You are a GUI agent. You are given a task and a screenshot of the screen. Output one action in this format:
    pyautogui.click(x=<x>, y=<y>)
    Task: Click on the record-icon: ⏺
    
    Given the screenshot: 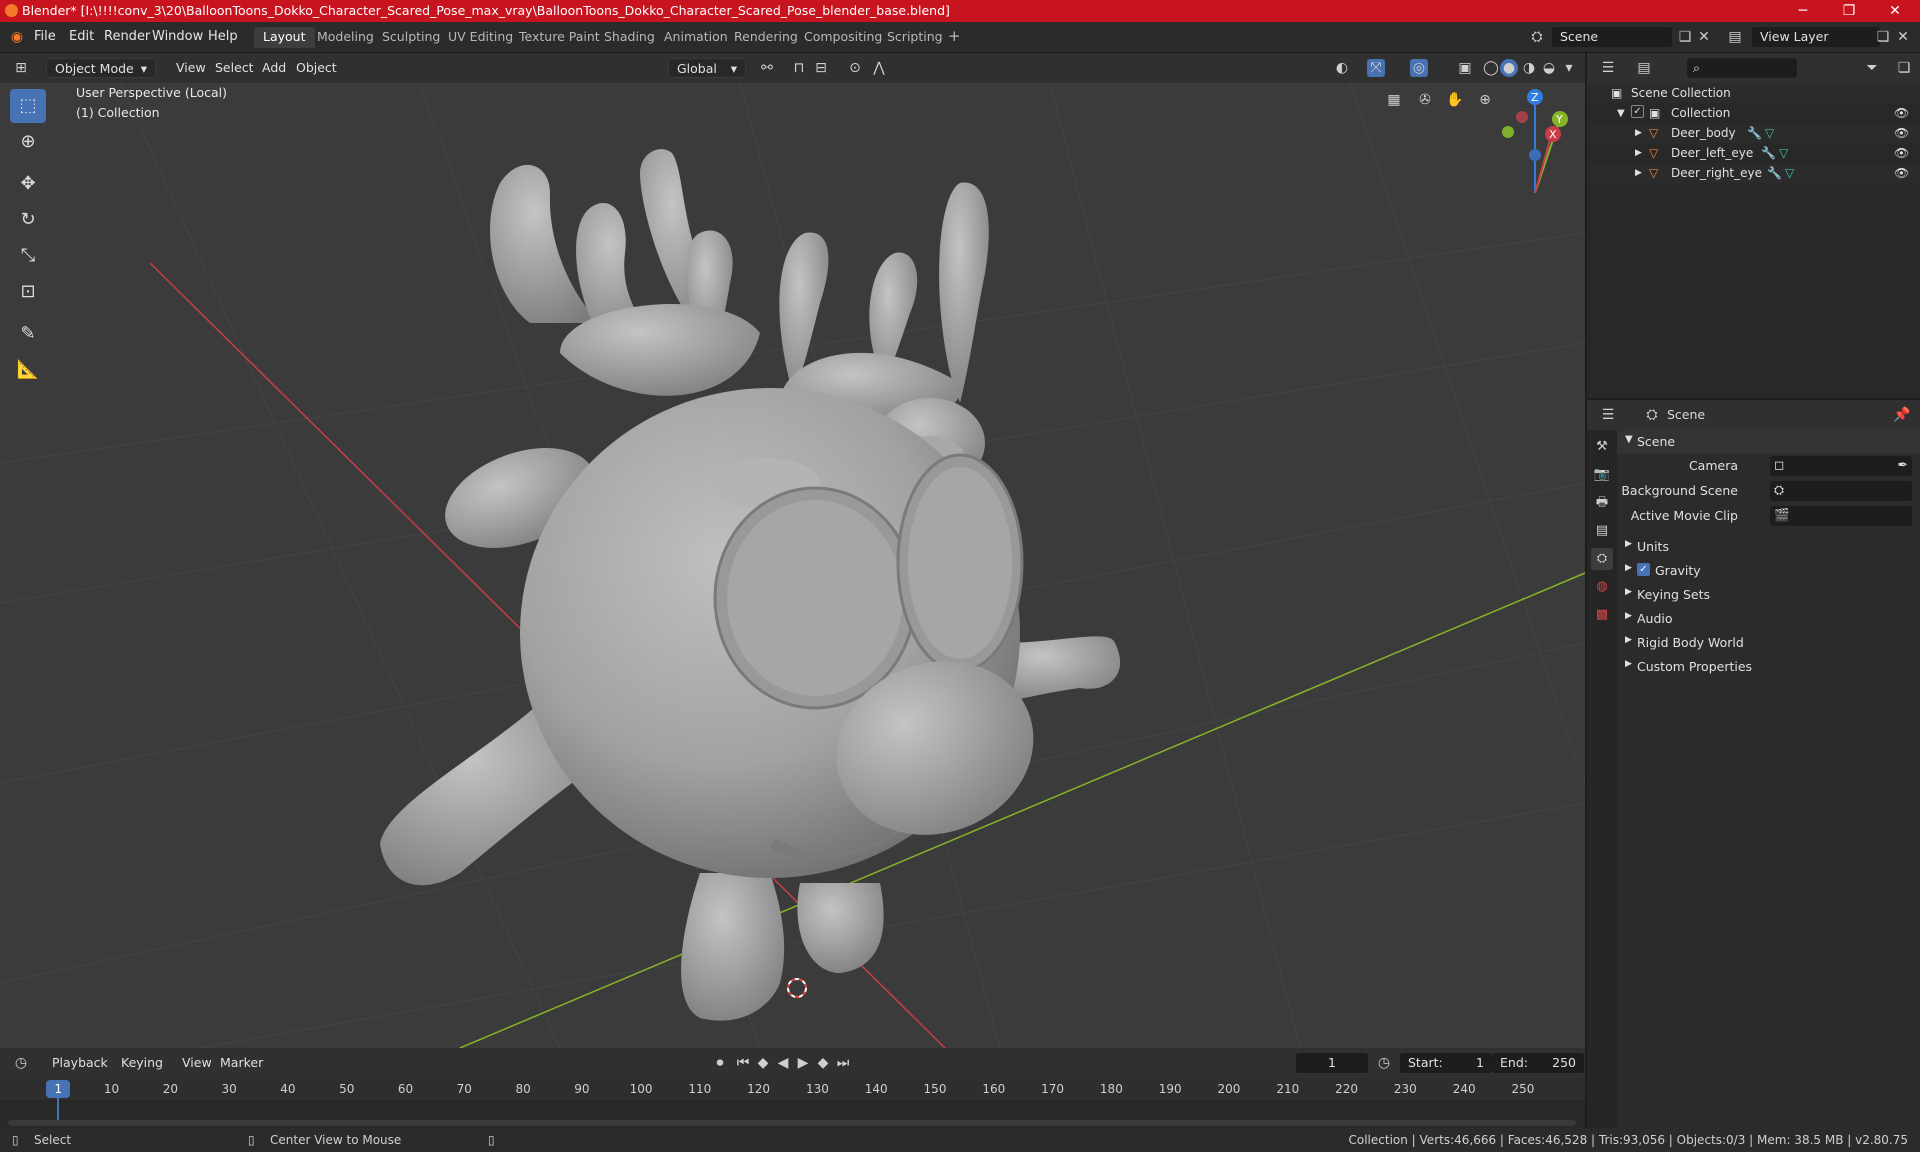 What is the action you would take?
    pyautogui.click(x=720, y=1063)
    